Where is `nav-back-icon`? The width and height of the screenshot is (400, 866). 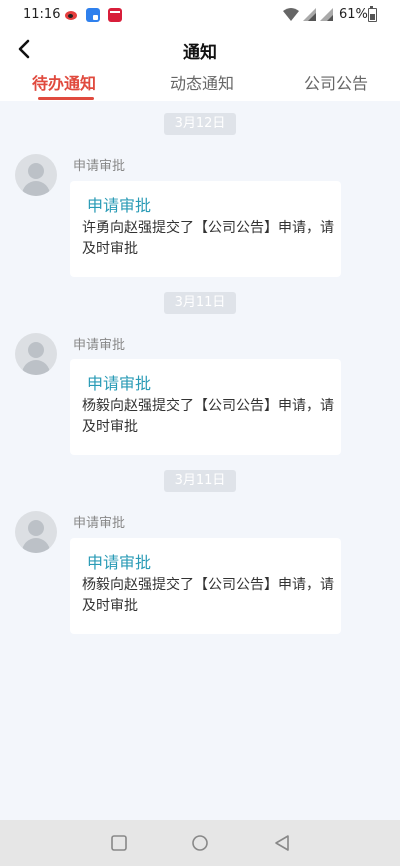
nav-back-icon is located at coordinates (282, 843).